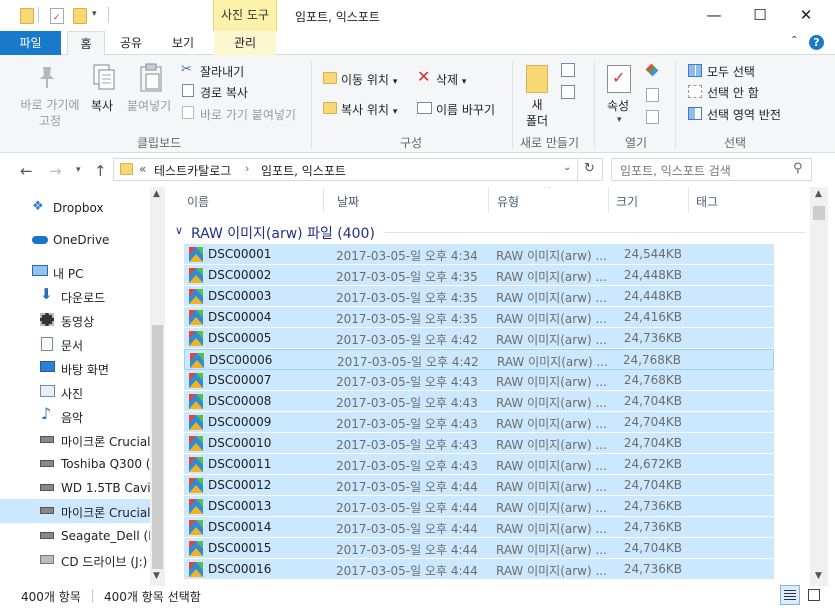 The image size is (835, 616). I want to click on history-icon, so click(652, 117).